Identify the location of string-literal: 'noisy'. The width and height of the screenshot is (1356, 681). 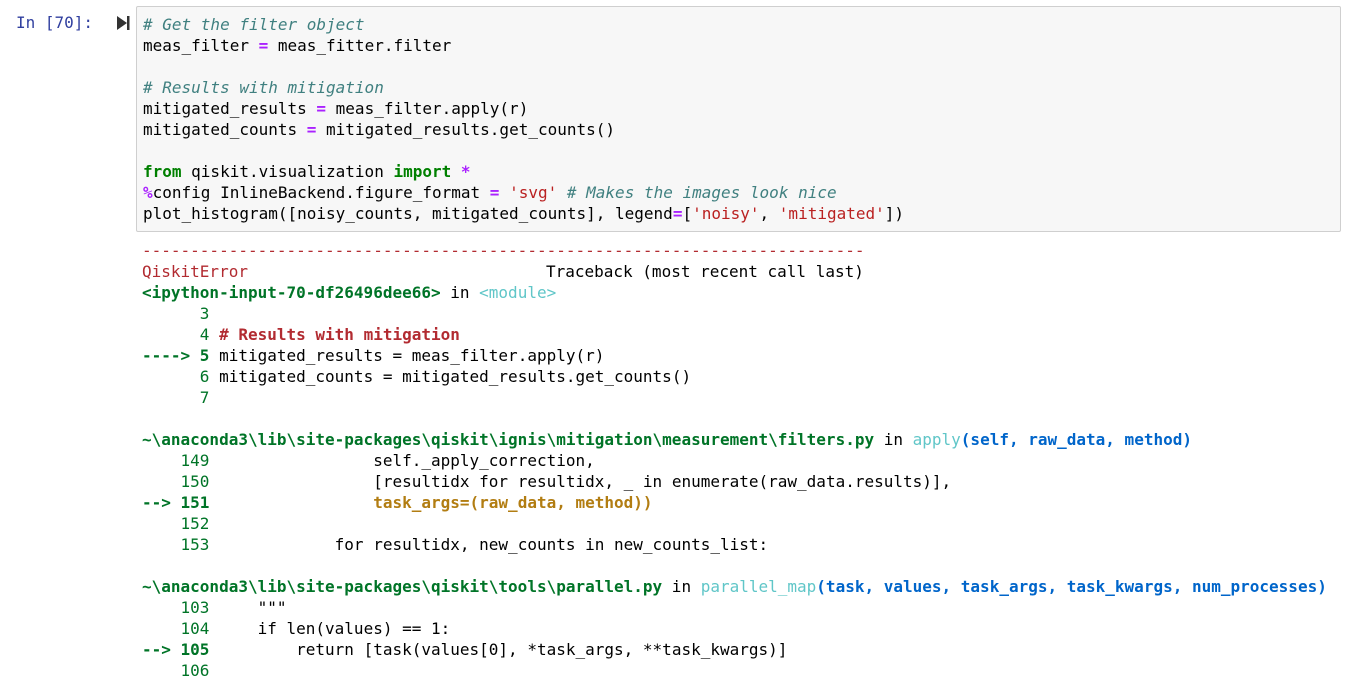
(726, 213).